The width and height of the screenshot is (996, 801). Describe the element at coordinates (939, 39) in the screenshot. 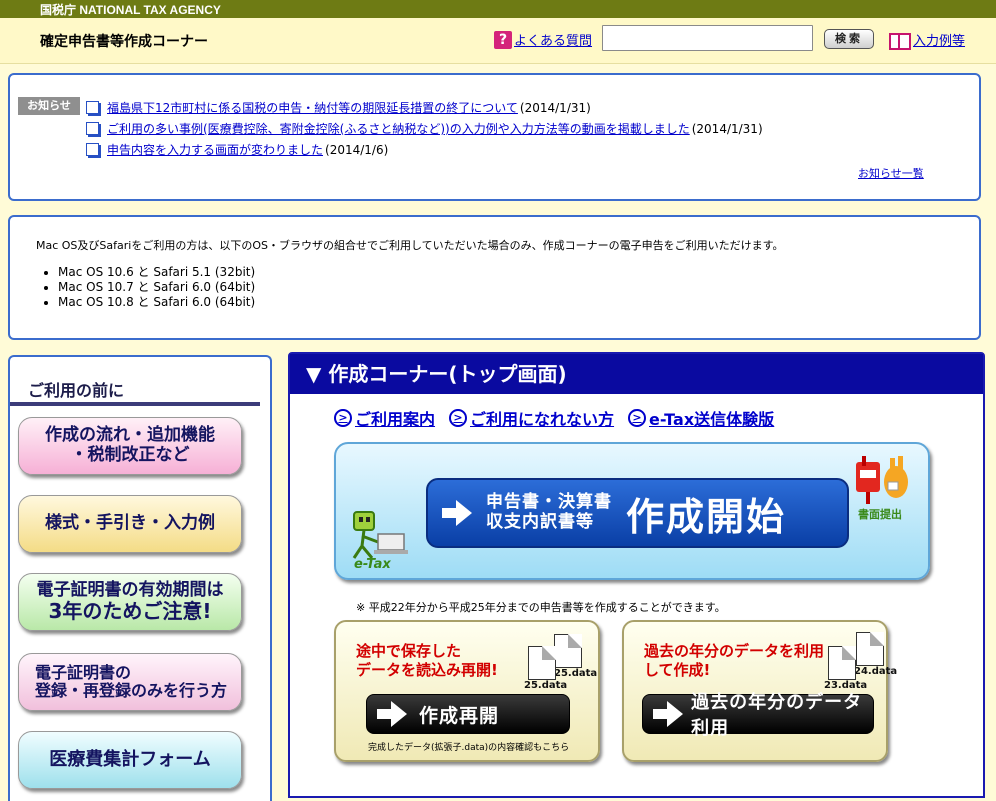

I see `examples-link: 入力例等` at that location.